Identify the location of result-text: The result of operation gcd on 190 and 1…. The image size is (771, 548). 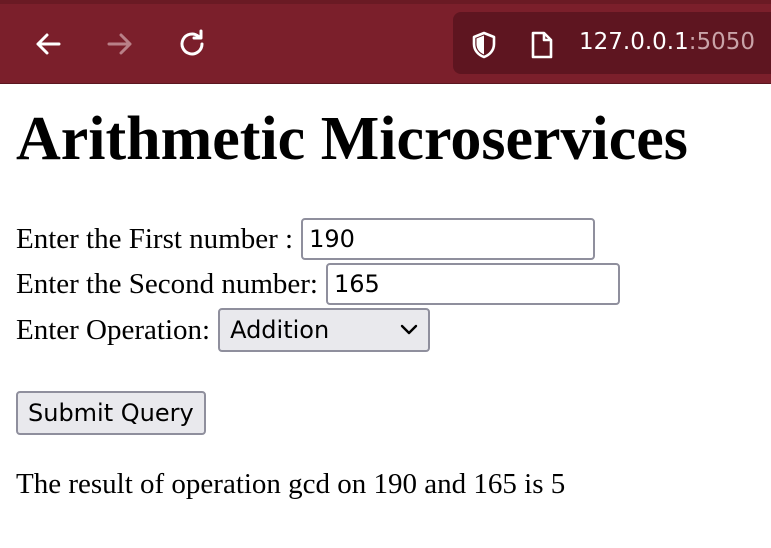
(291, 484).